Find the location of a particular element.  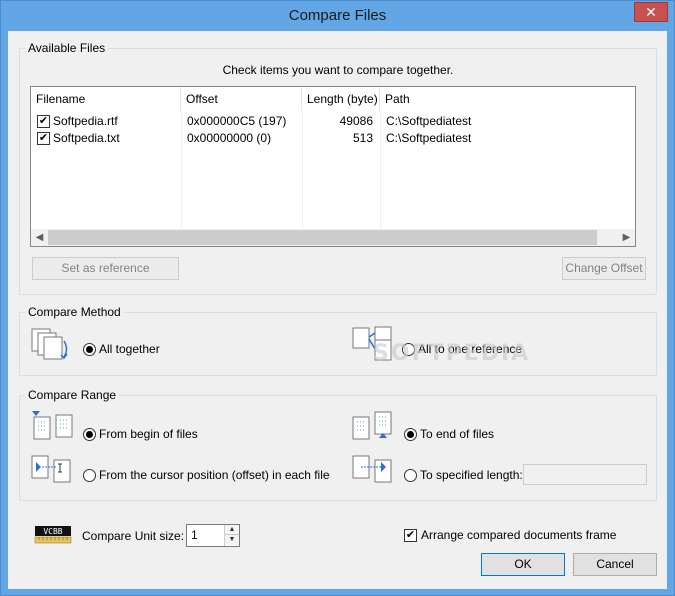

arrange-frame-label: Arrange compared documents frame is located at coordinates (519, 535).